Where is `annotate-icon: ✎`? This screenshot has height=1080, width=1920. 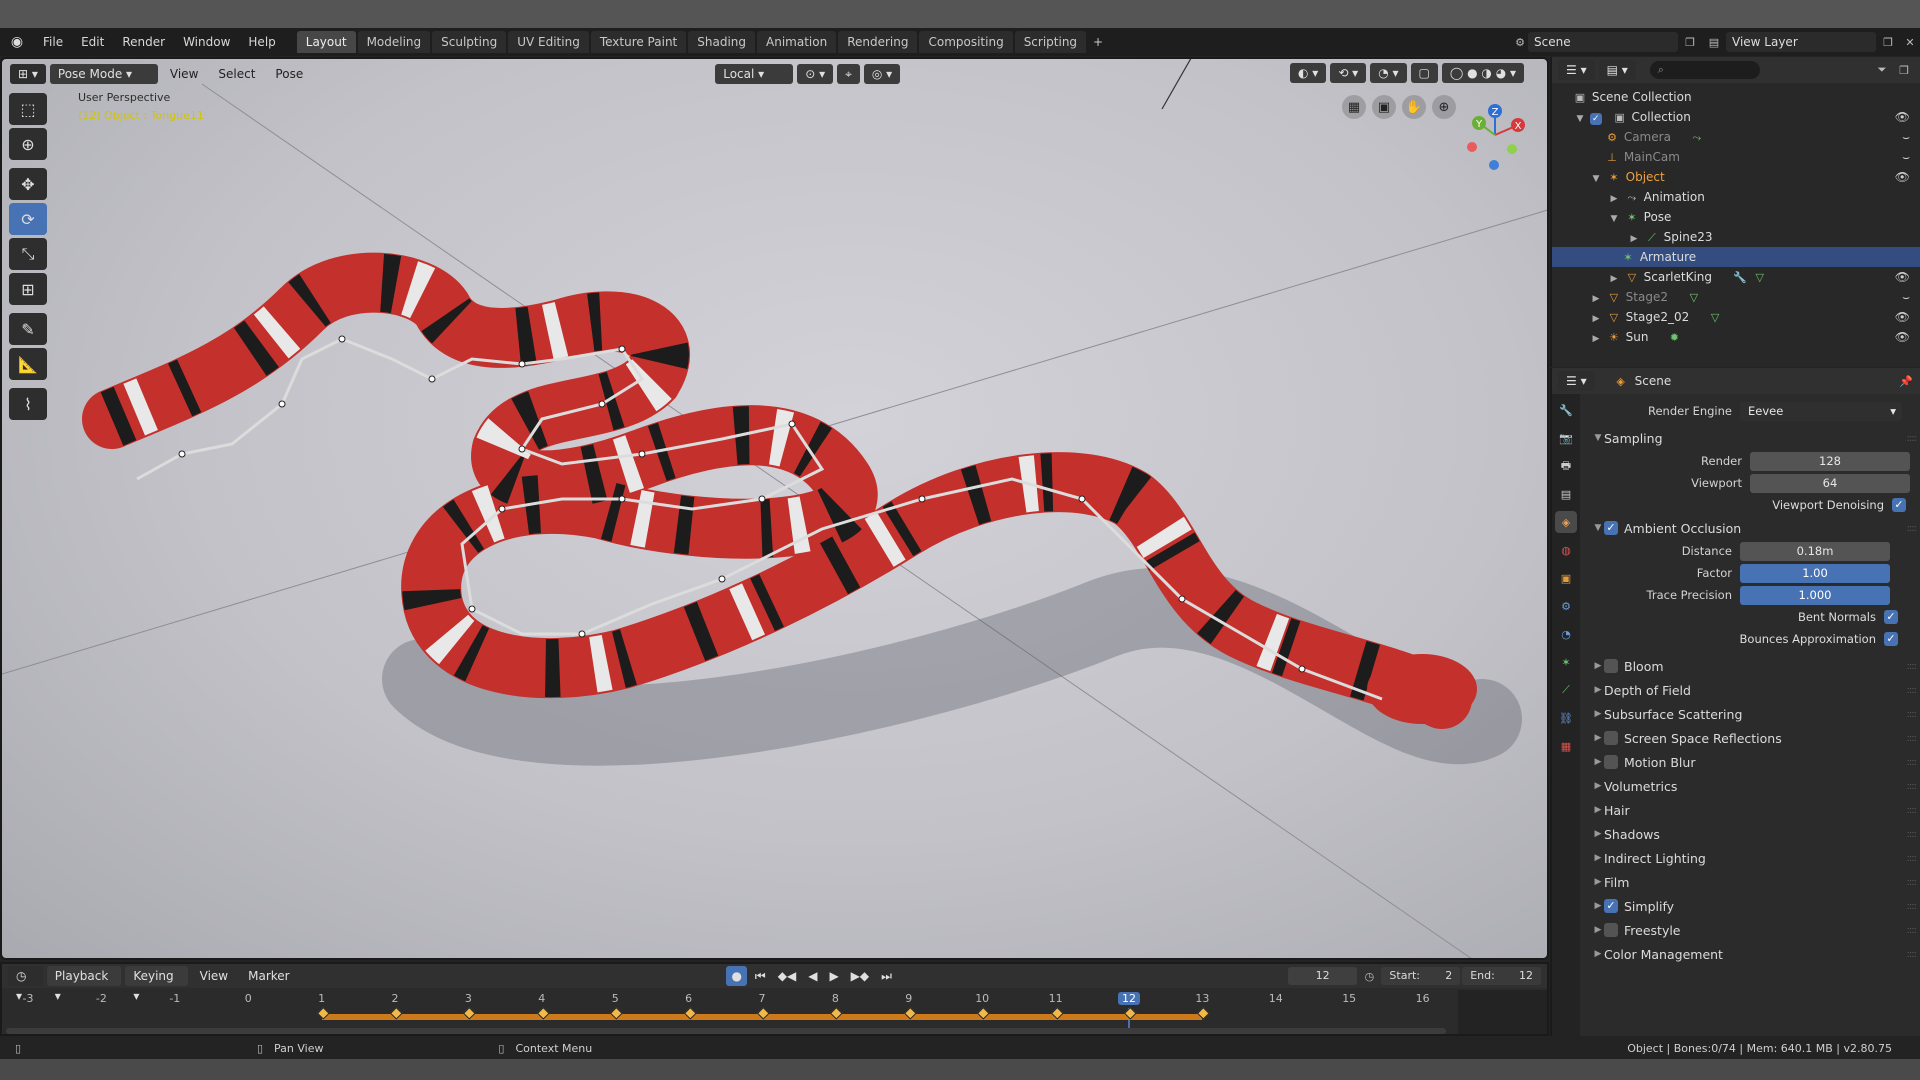
annotate-icon: ✎ is located at coordinates (28, 329).